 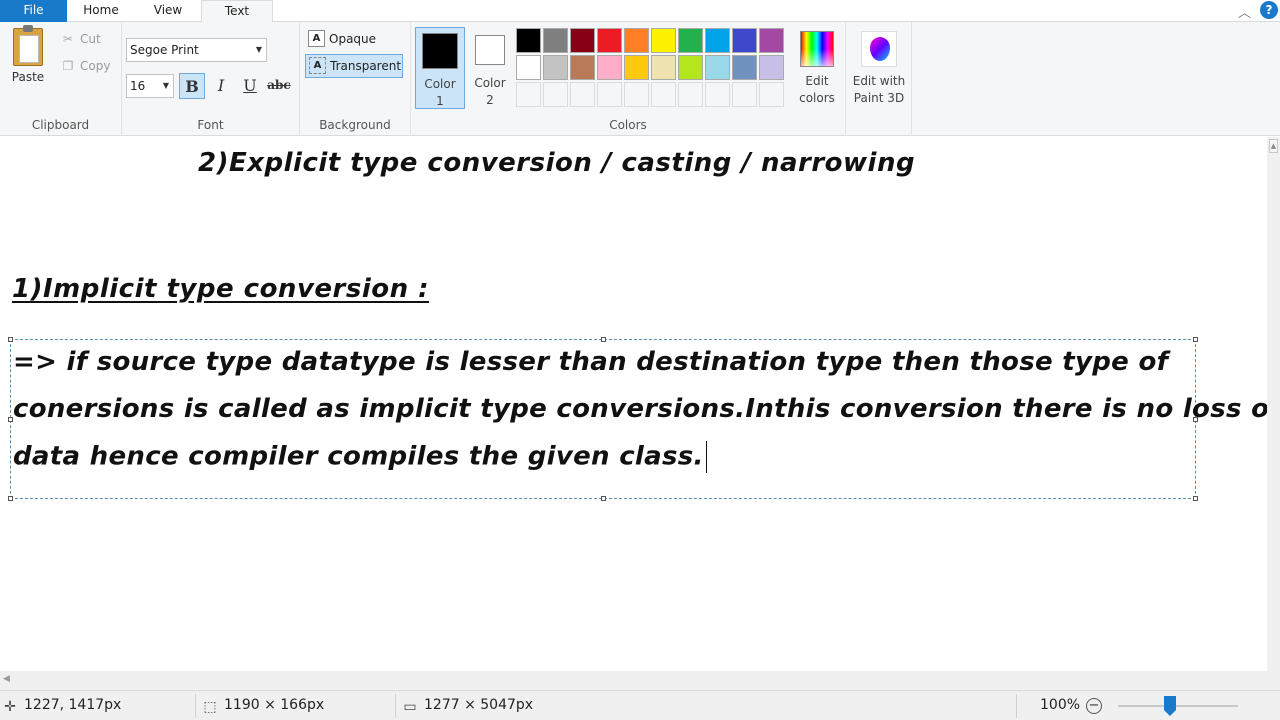 I want to click on scroll-left-icon: ◀, so click(x=6, y=679).